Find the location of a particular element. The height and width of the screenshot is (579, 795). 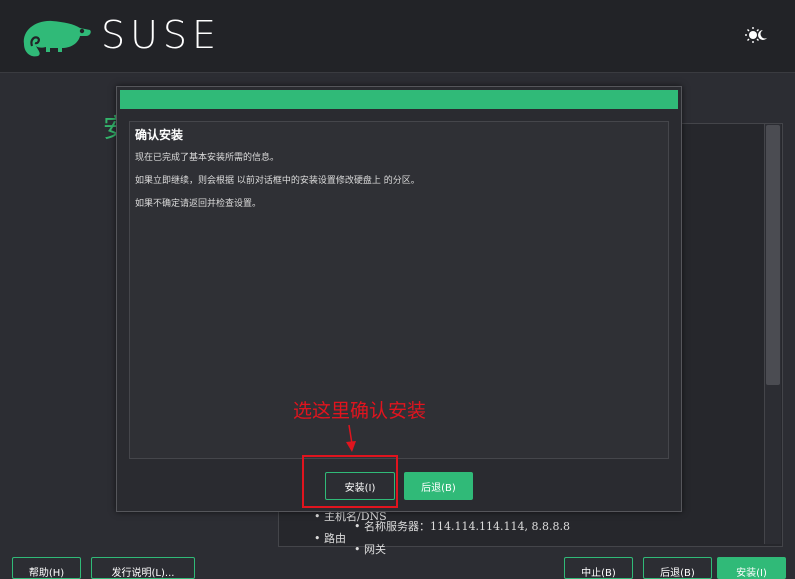

annotation-arrow-icon is located at coordinates (351, 438).